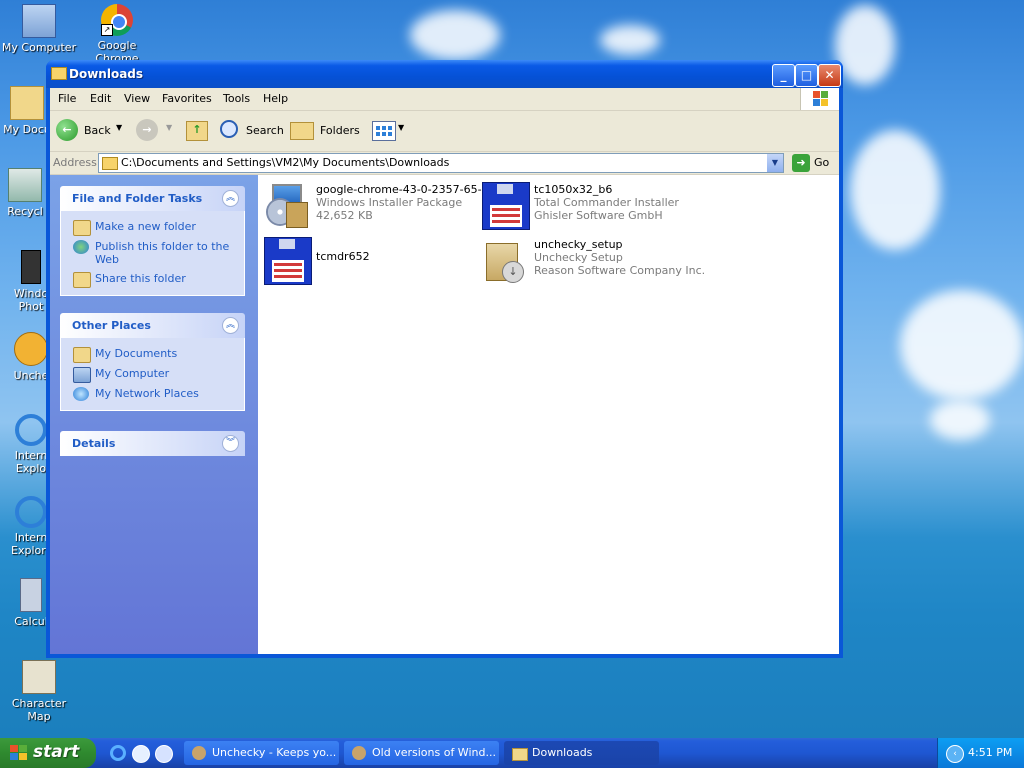  What do you see at coordinates (401, 127) in the screenshot?
I see `views-dropdown-icon: ▼` at bounding box center [401, 127].